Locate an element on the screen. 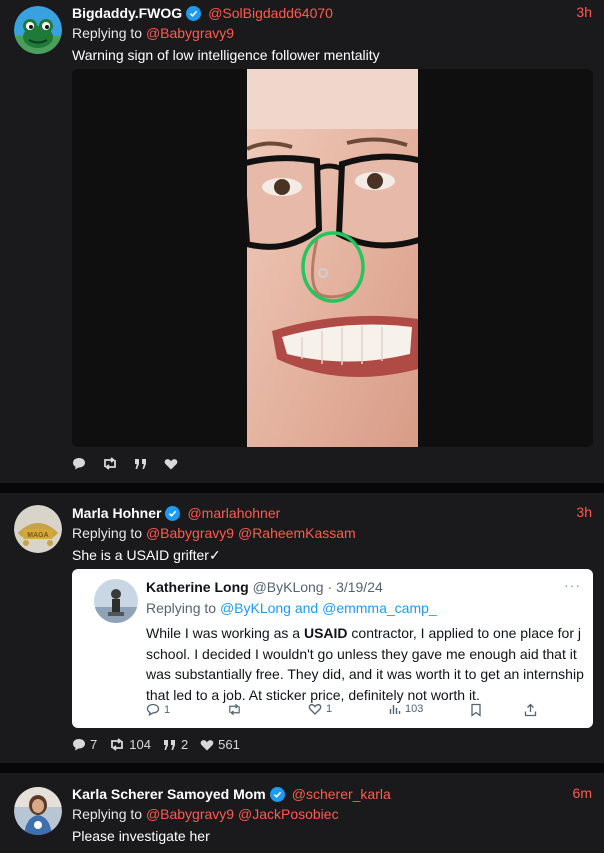  quoted-reply-button: 1 is located at coordinates (158, 709).